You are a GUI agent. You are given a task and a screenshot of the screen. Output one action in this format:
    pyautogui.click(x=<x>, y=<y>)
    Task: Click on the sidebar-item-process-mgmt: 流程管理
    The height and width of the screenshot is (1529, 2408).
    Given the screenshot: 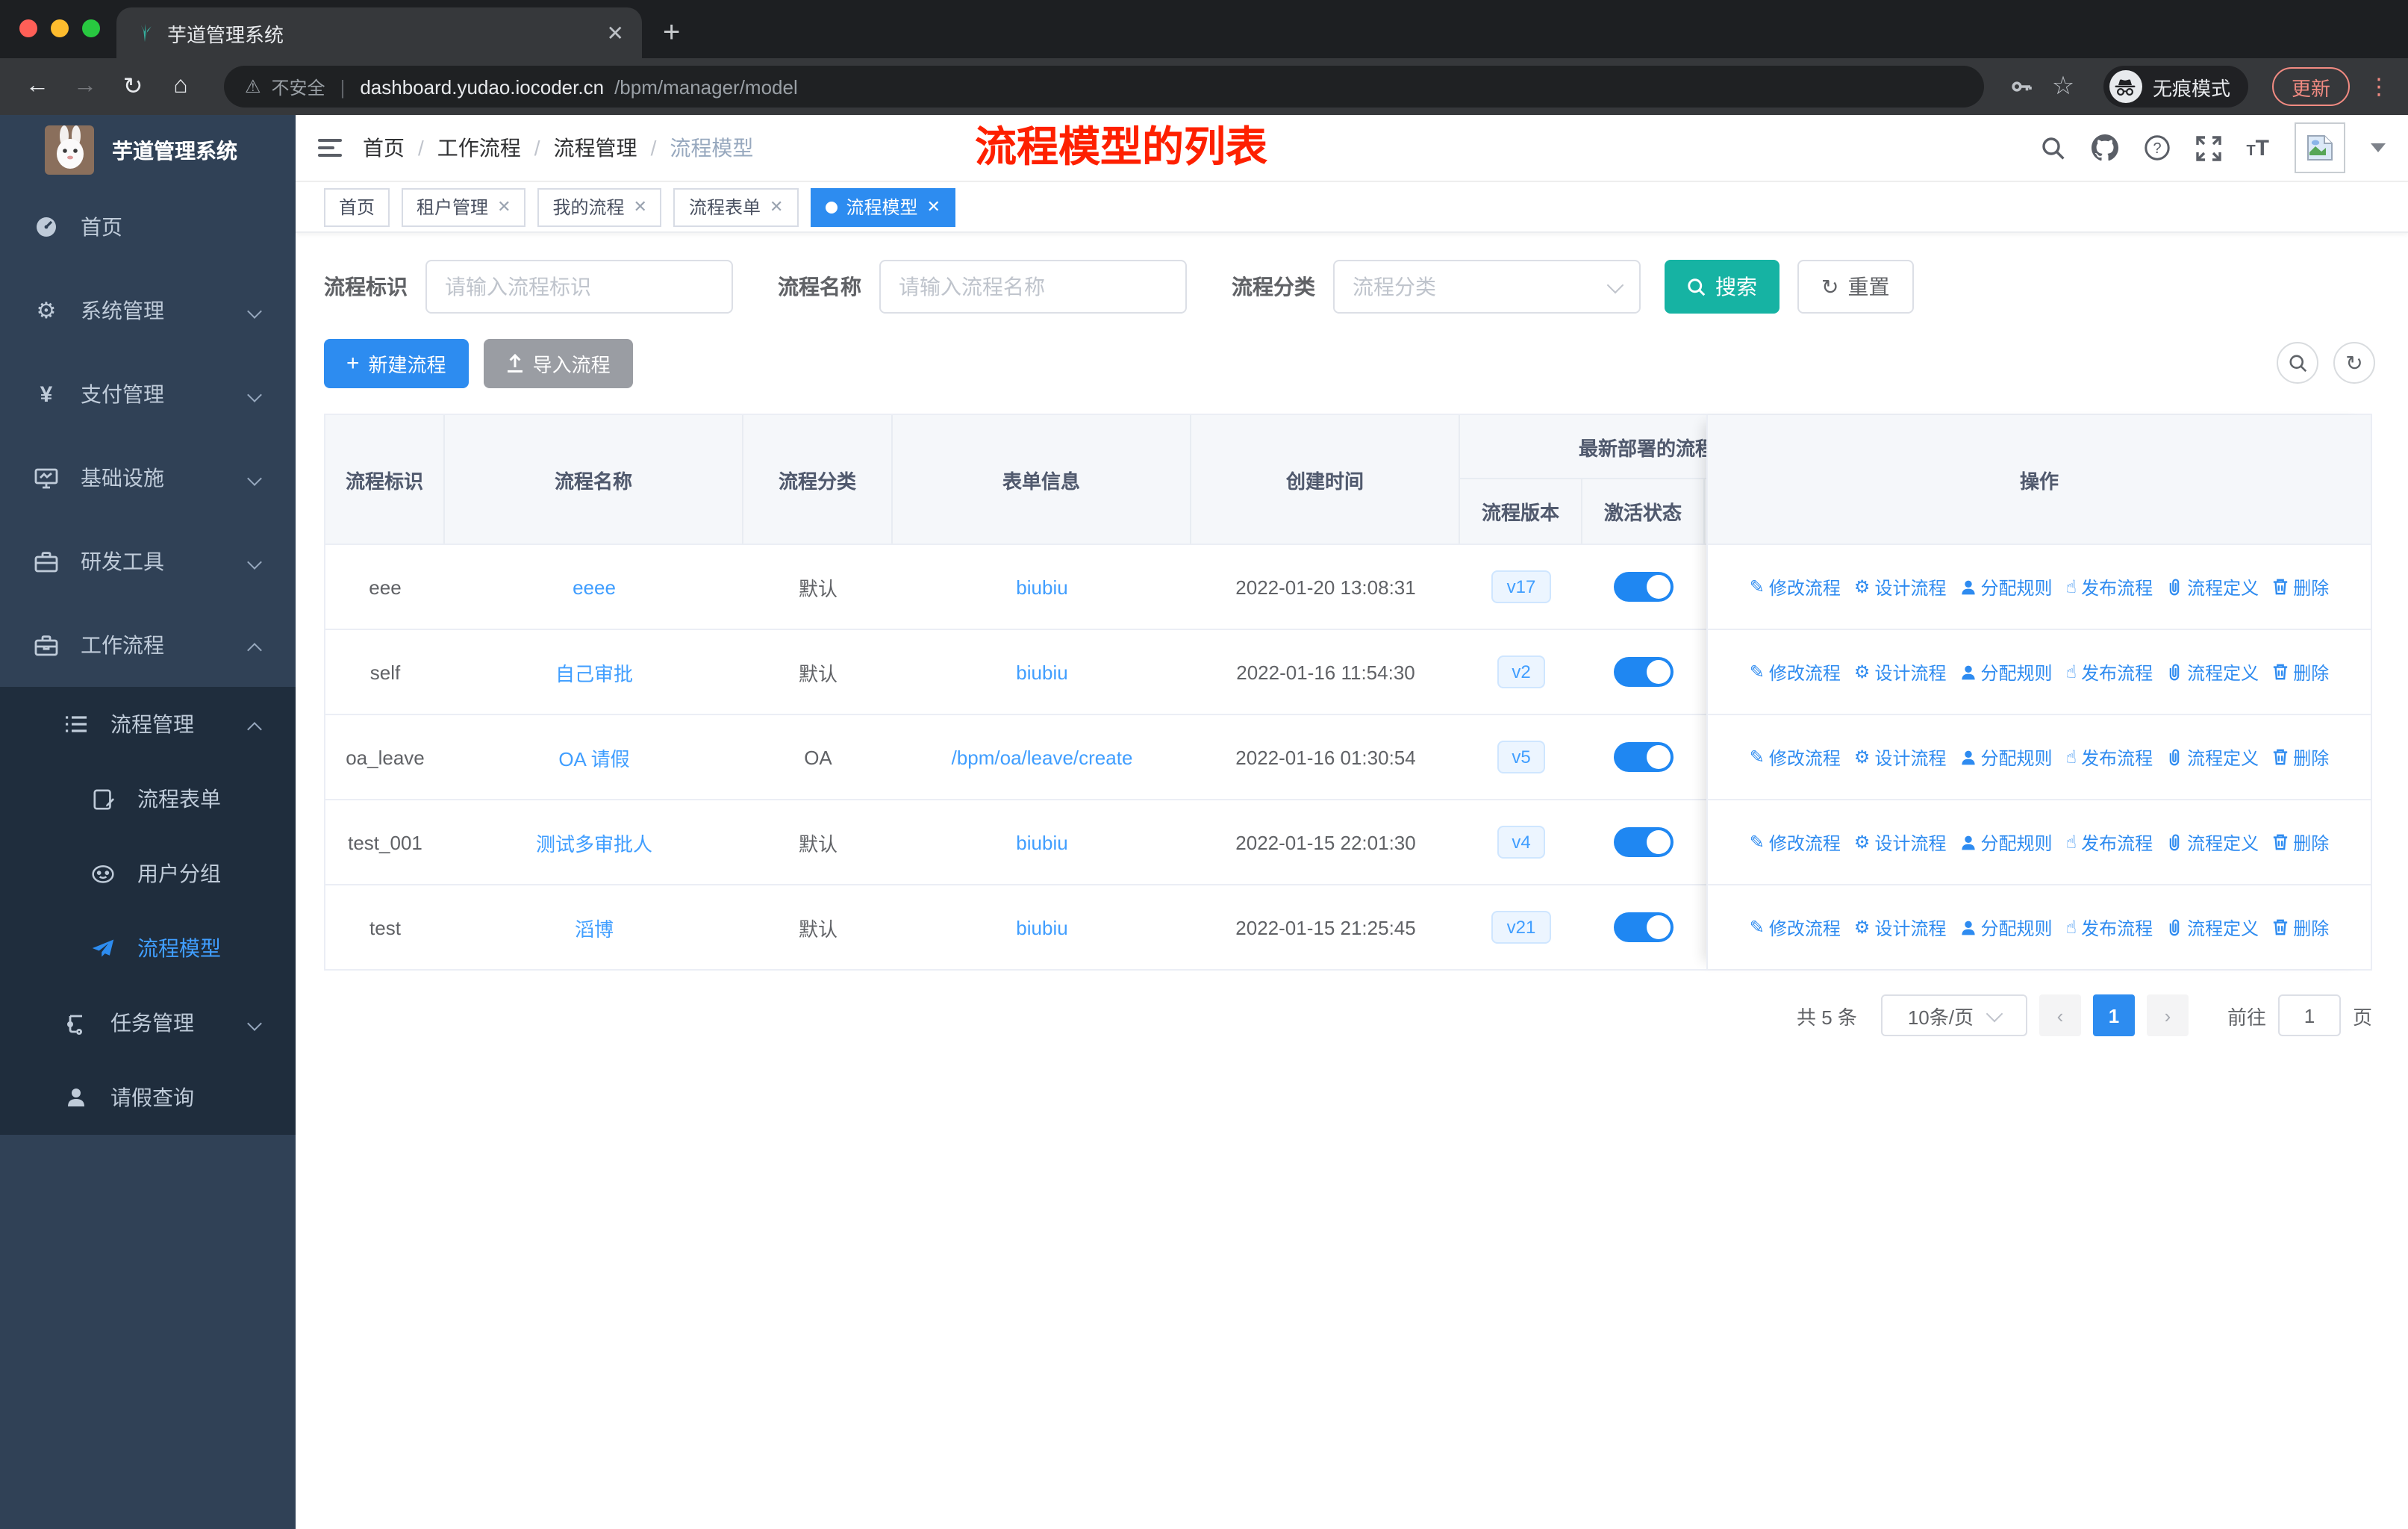 What is the action you would take?
    pyautogui.click(x=148, y=724)
    